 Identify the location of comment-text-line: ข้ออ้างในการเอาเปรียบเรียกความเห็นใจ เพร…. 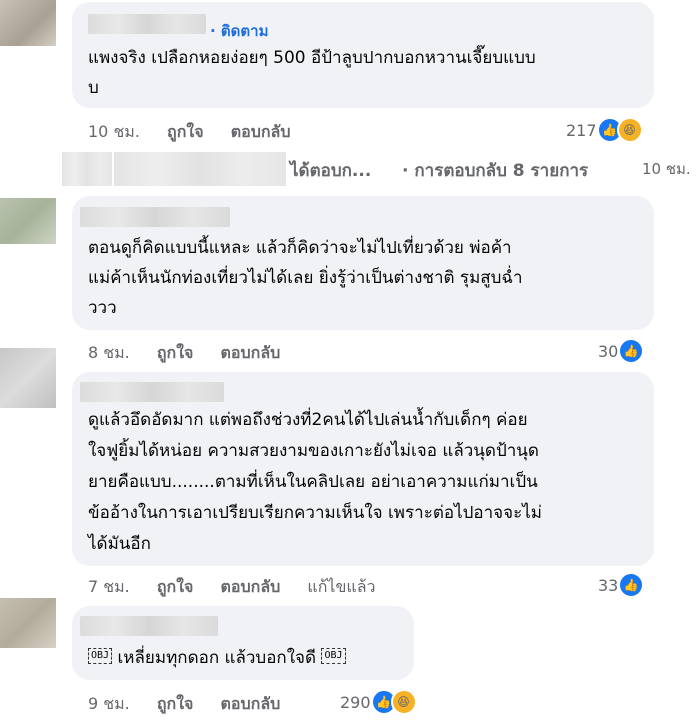
(315, 513).